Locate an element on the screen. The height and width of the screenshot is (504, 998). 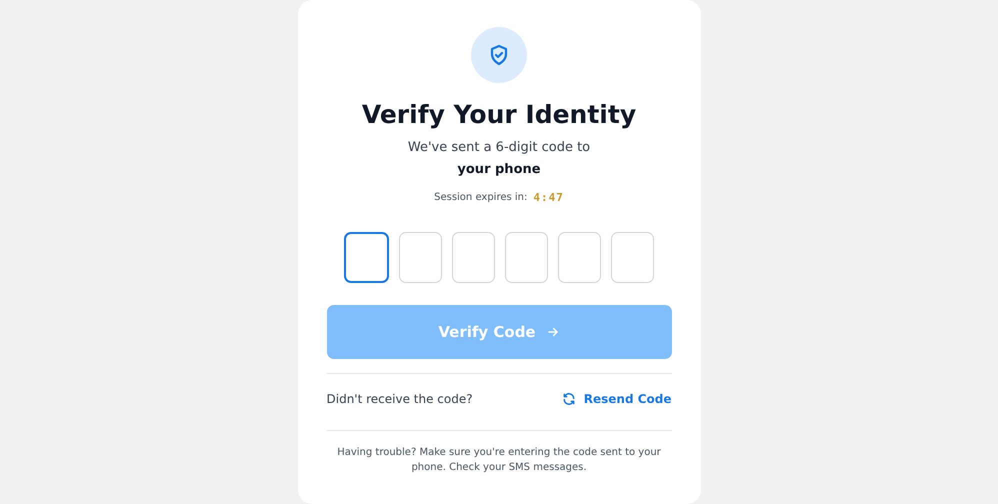
session-timer: 4:47 is located at coordinates (548, 197).